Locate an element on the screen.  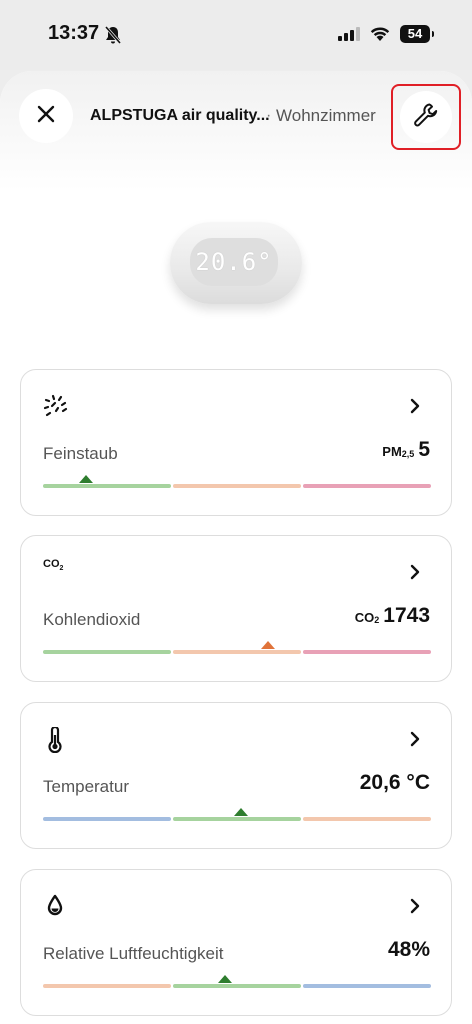
card-value: 48% is located at coordinates (409, 950).